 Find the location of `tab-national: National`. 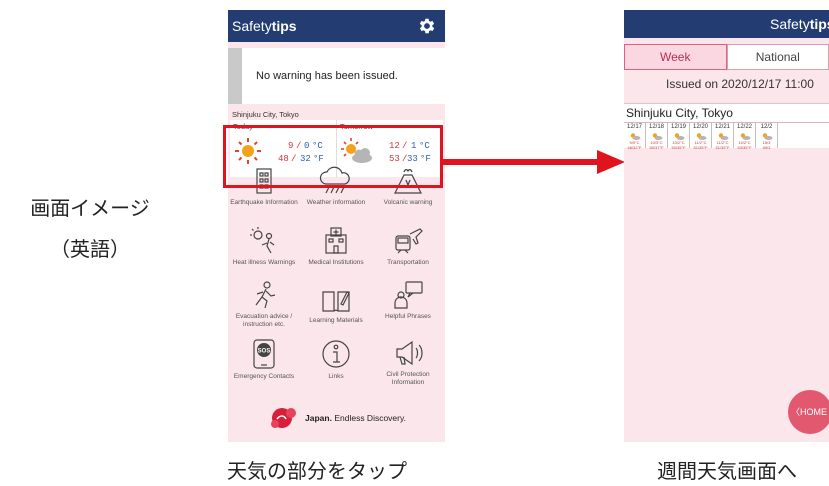

tab-national: National is located at coordinates (777, 57).